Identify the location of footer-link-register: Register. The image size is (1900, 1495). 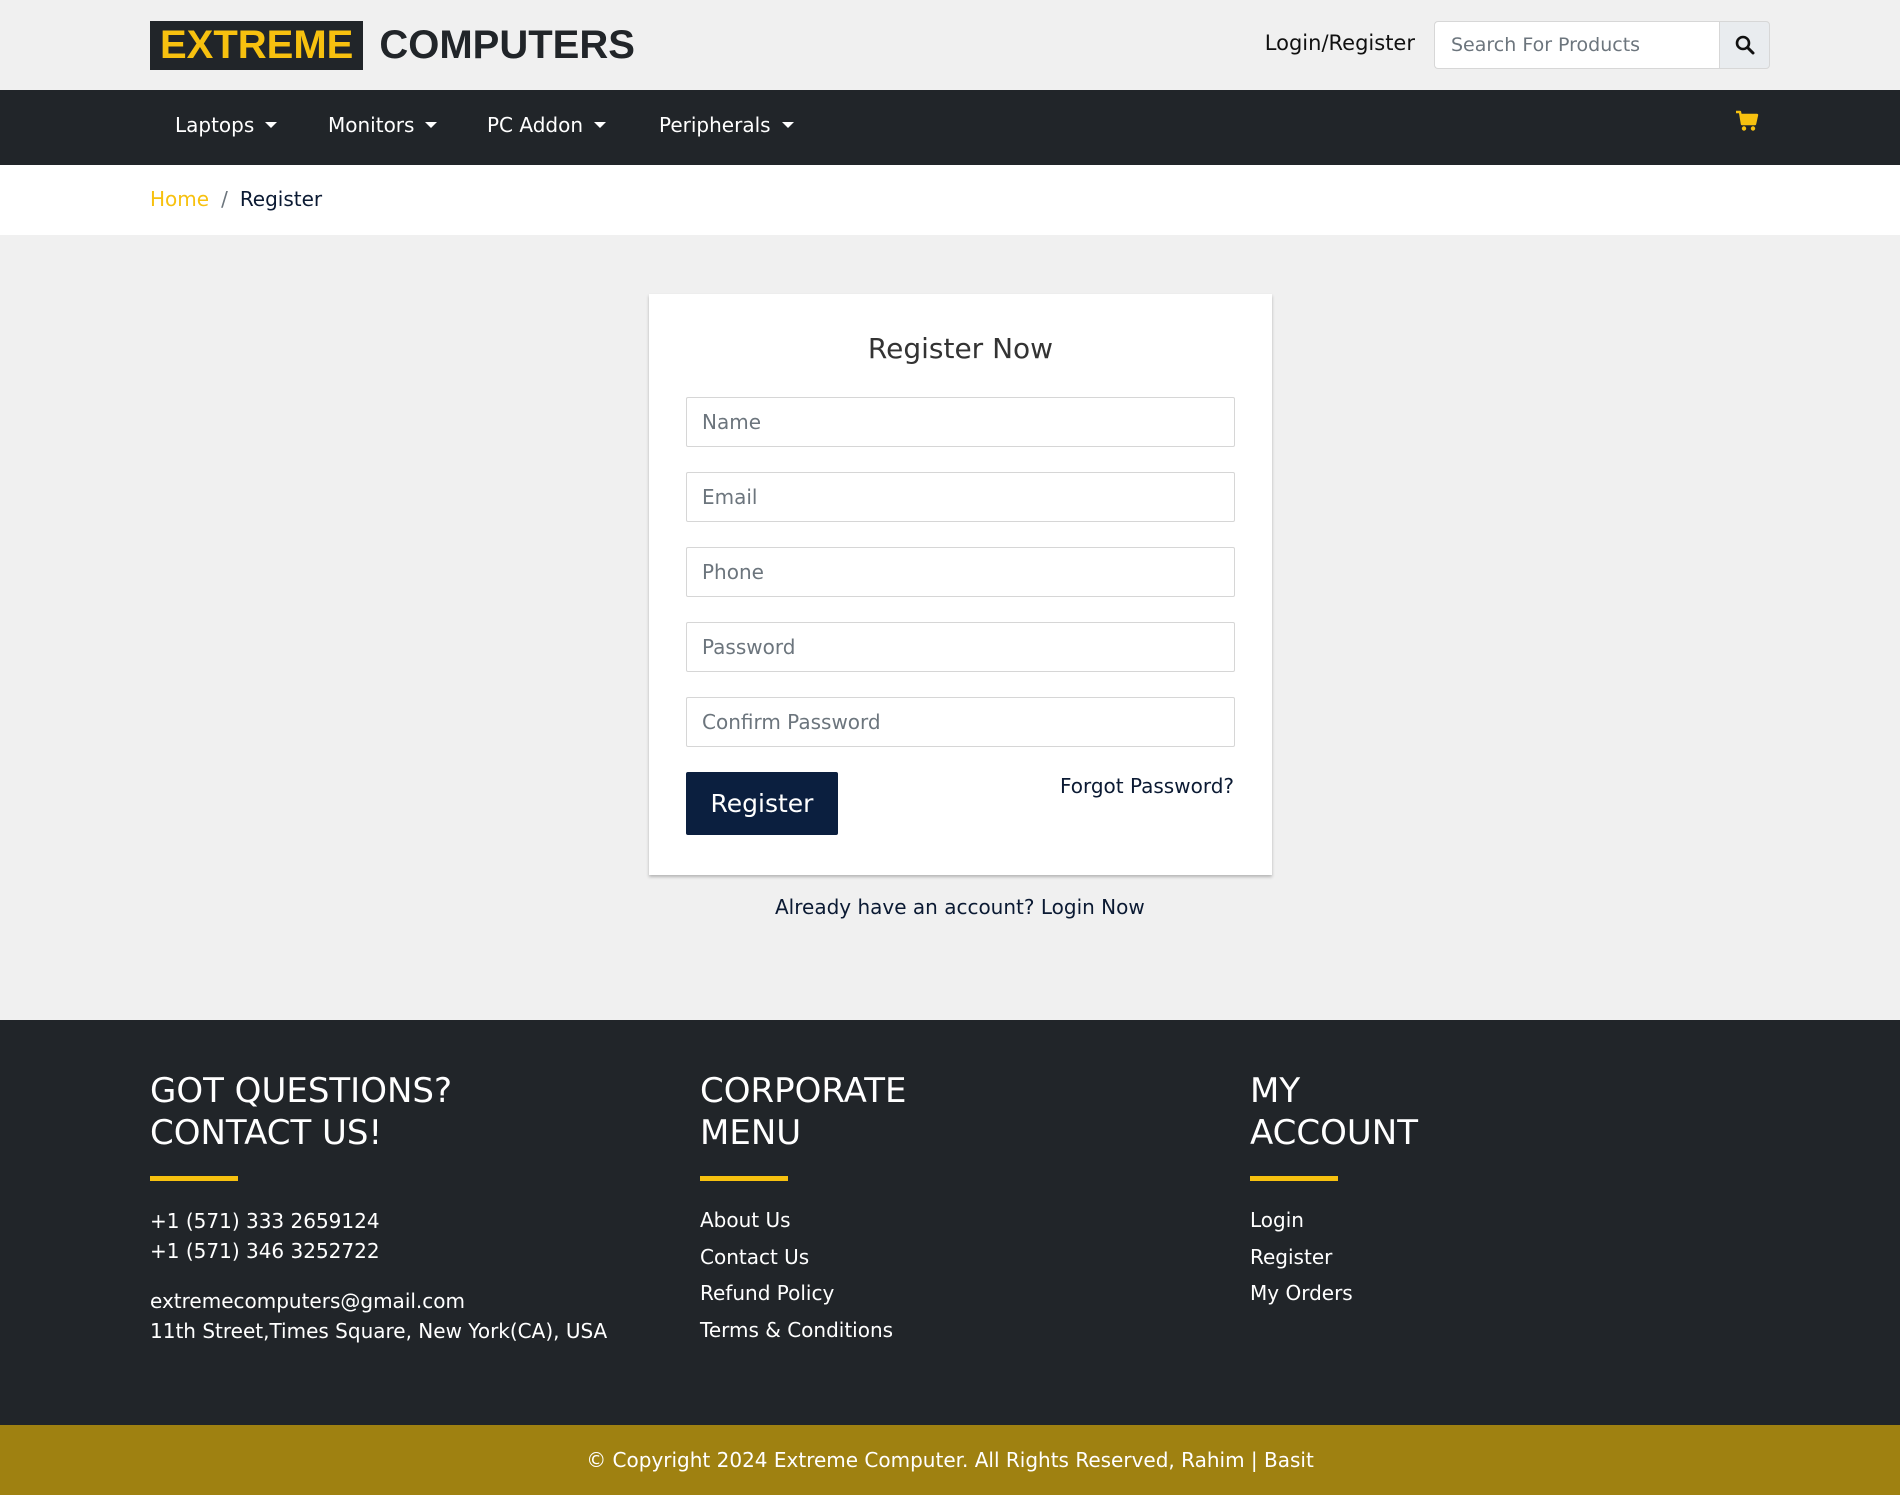
(1334, 1257).